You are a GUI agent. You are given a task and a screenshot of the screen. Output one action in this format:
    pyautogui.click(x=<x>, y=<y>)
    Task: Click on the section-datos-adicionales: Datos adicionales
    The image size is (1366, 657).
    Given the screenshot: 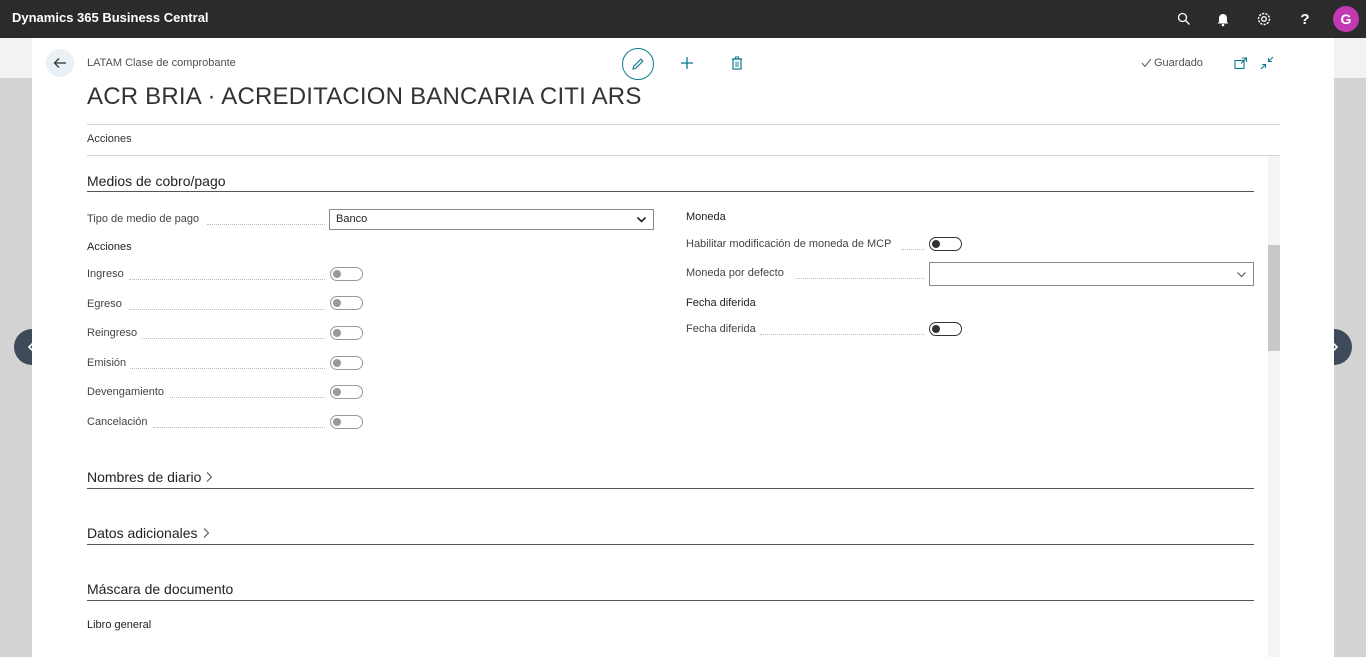 What is the action you would take?
    pyautogui.click(x=148, y=533)
    